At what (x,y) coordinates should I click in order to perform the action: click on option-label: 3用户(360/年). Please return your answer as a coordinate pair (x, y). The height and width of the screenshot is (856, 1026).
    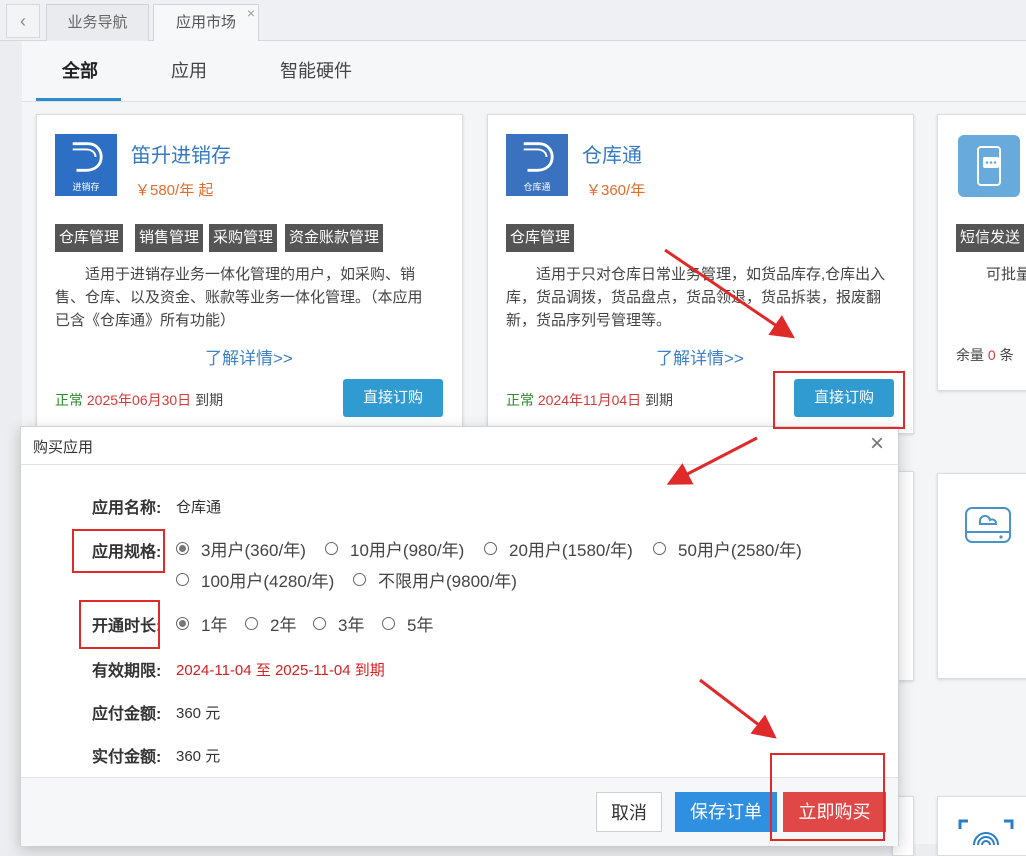
    Looking at the image, I should click on (253, 550).